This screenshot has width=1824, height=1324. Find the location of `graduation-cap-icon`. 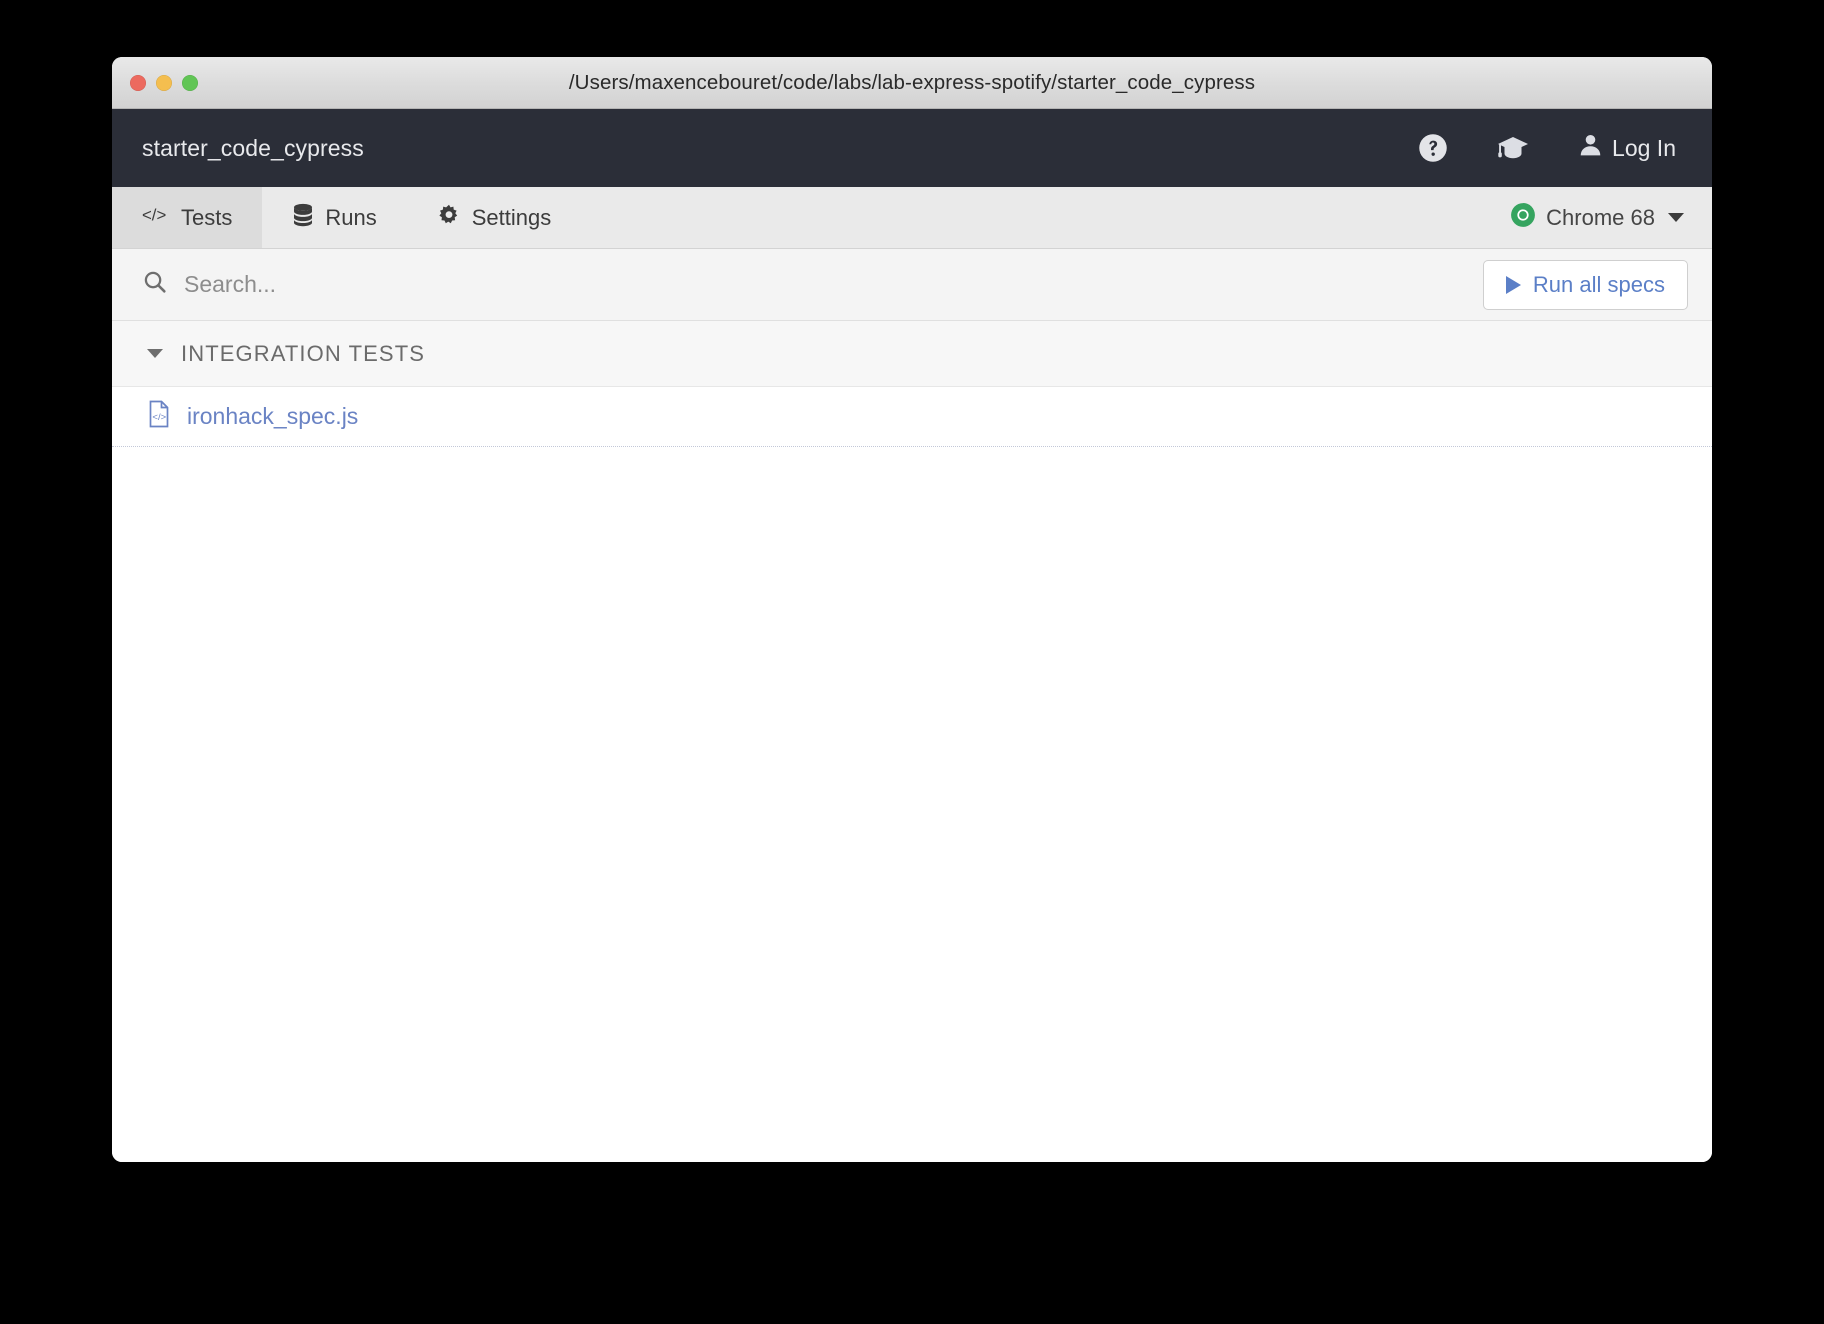

graduation-cap-icon is located at coordinates (1513, 148).